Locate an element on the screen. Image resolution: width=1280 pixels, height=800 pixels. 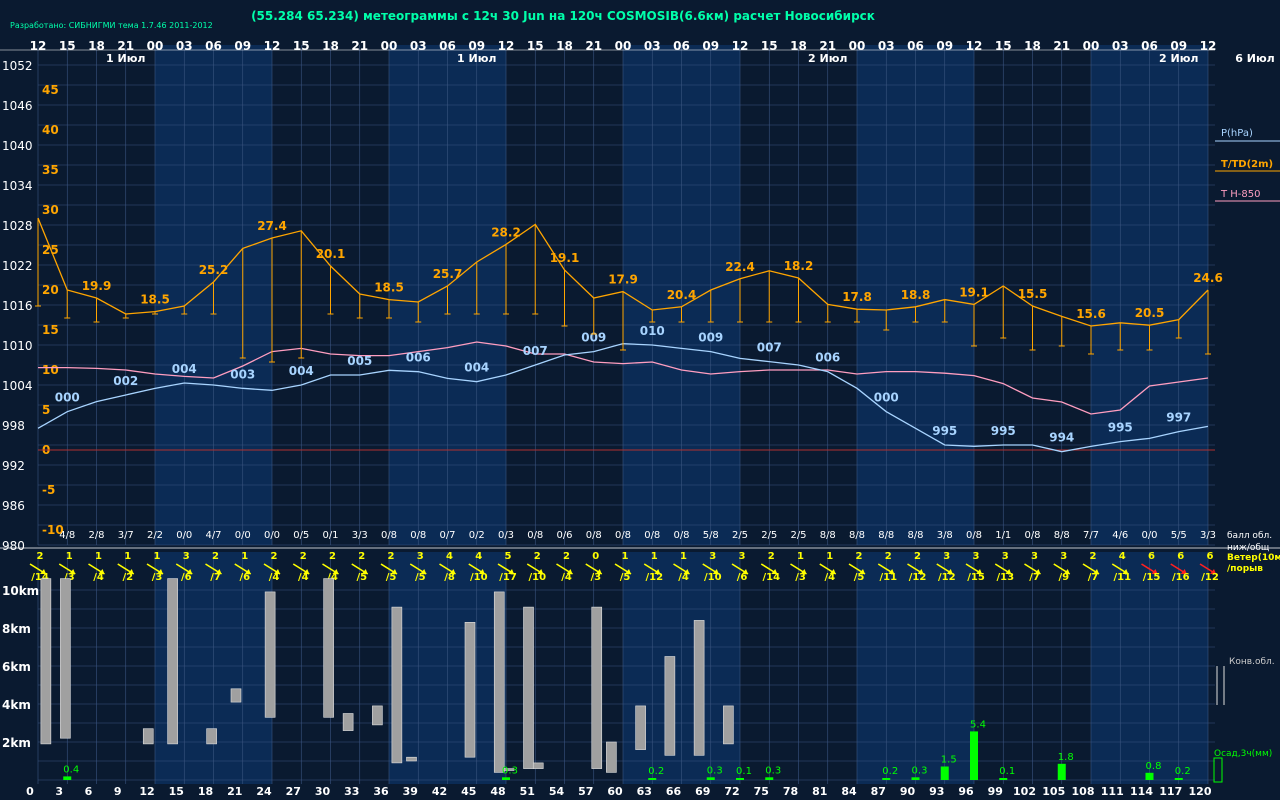
temperature-tick-label: 35 is located at coordinates (50, 170).